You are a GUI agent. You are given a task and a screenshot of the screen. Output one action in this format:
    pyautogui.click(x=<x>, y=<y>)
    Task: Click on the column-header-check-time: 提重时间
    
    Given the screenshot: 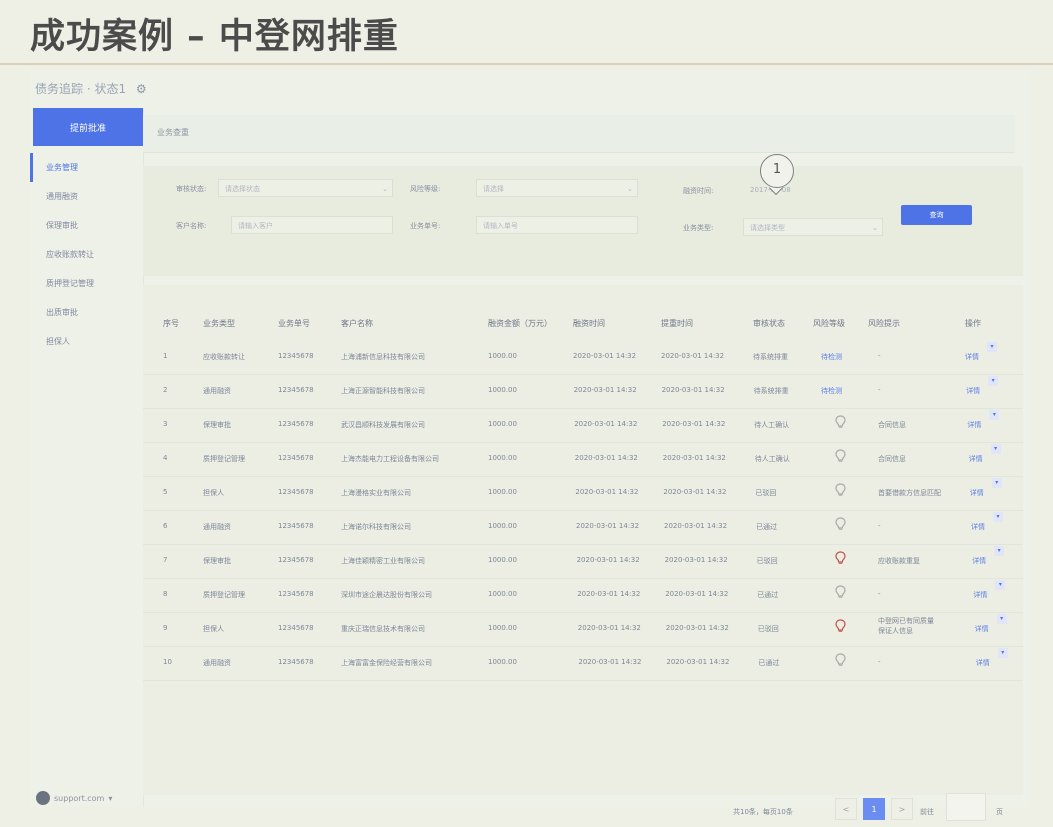 What is the action you would take?
    pyautogui.click(x=677, y=323)
    